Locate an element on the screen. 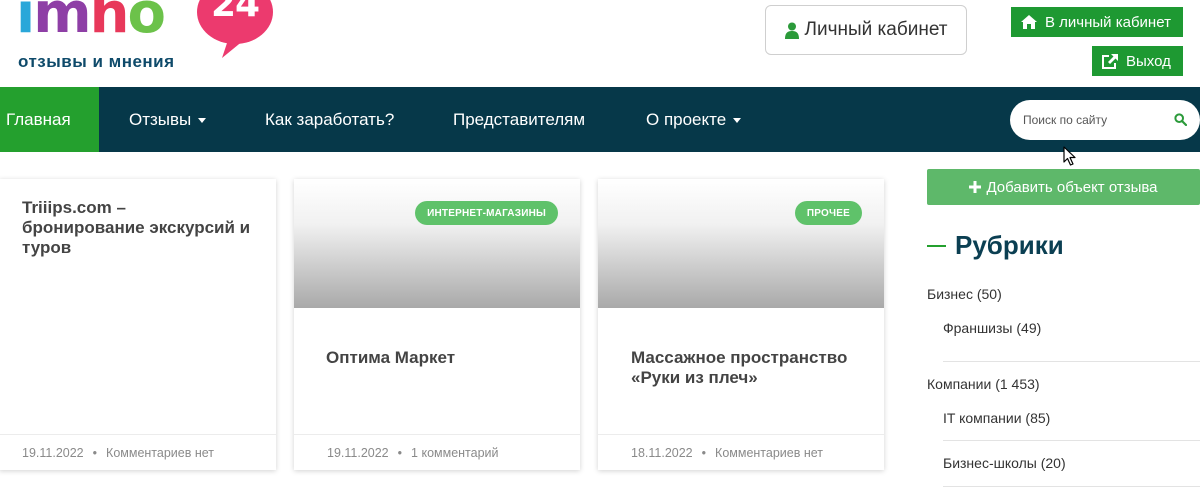 This screenshot has height=494, width=1200. logo-letter: h is located at coordinates (109, 23).